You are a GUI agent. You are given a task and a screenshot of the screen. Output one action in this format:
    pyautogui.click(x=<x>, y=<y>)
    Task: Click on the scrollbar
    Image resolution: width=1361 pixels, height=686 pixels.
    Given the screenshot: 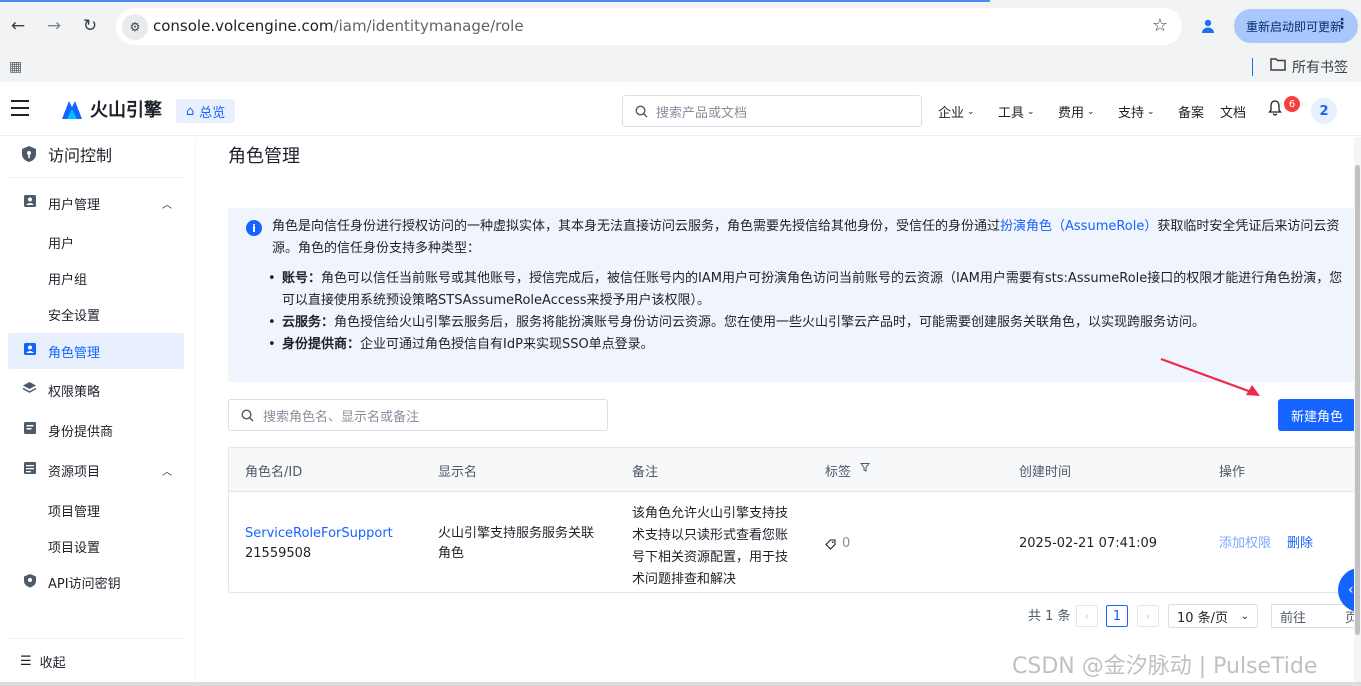 What is the action you would take?
    pyautogui.click(x=1357, y=411)
    